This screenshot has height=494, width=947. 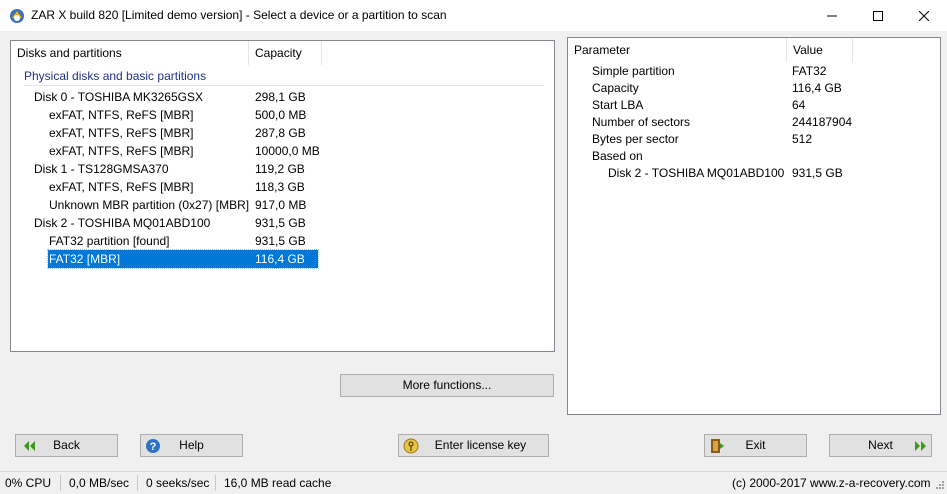 What do you see at coordinates (109, 241) in the screenshot?
I see `row-name: FAT32 partition [found]` at bounding box center [109, 241].